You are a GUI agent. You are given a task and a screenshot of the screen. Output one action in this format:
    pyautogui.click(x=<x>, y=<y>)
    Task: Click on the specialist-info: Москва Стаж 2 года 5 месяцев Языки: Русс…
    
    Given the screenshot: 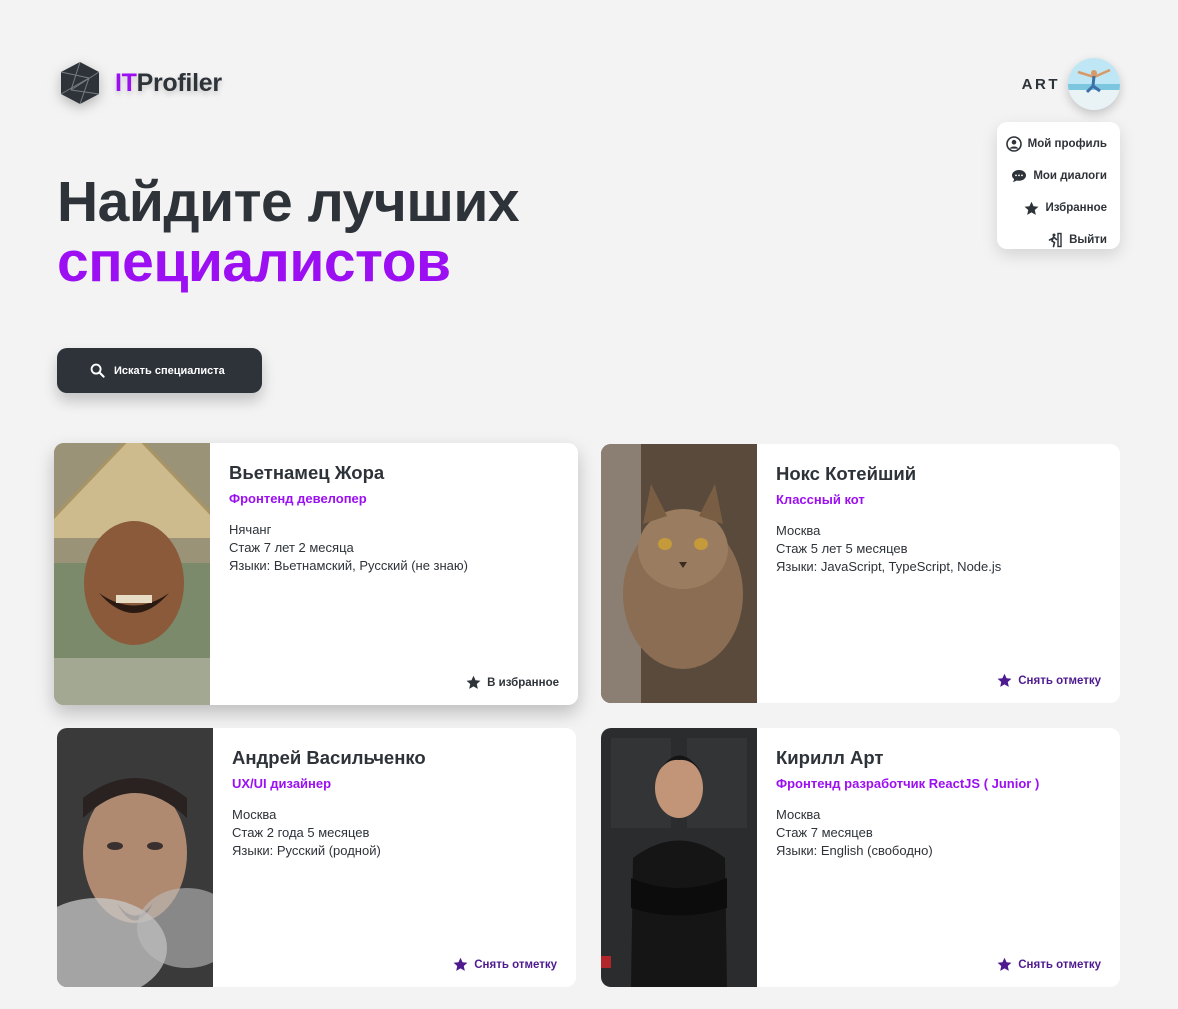 What is the action you would take?
    pyautogui.click(x=394, y=833)
    